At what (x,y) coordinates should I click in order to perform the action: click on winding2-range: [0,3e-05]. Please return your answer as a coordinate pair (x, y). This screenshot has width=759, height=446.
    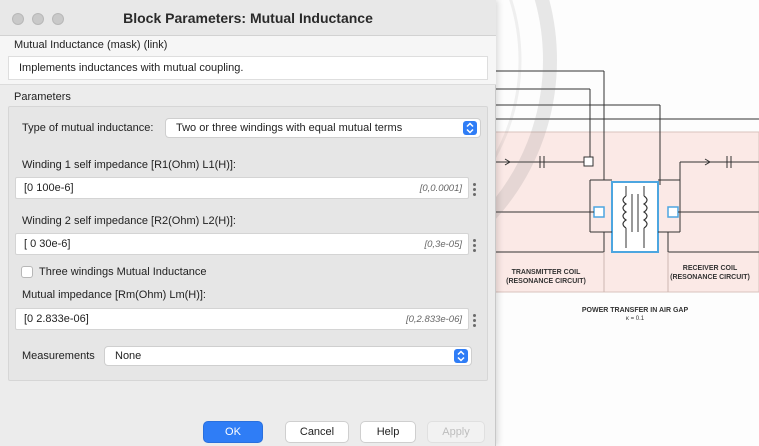
    Looking at the image, I should click on (443, 244).